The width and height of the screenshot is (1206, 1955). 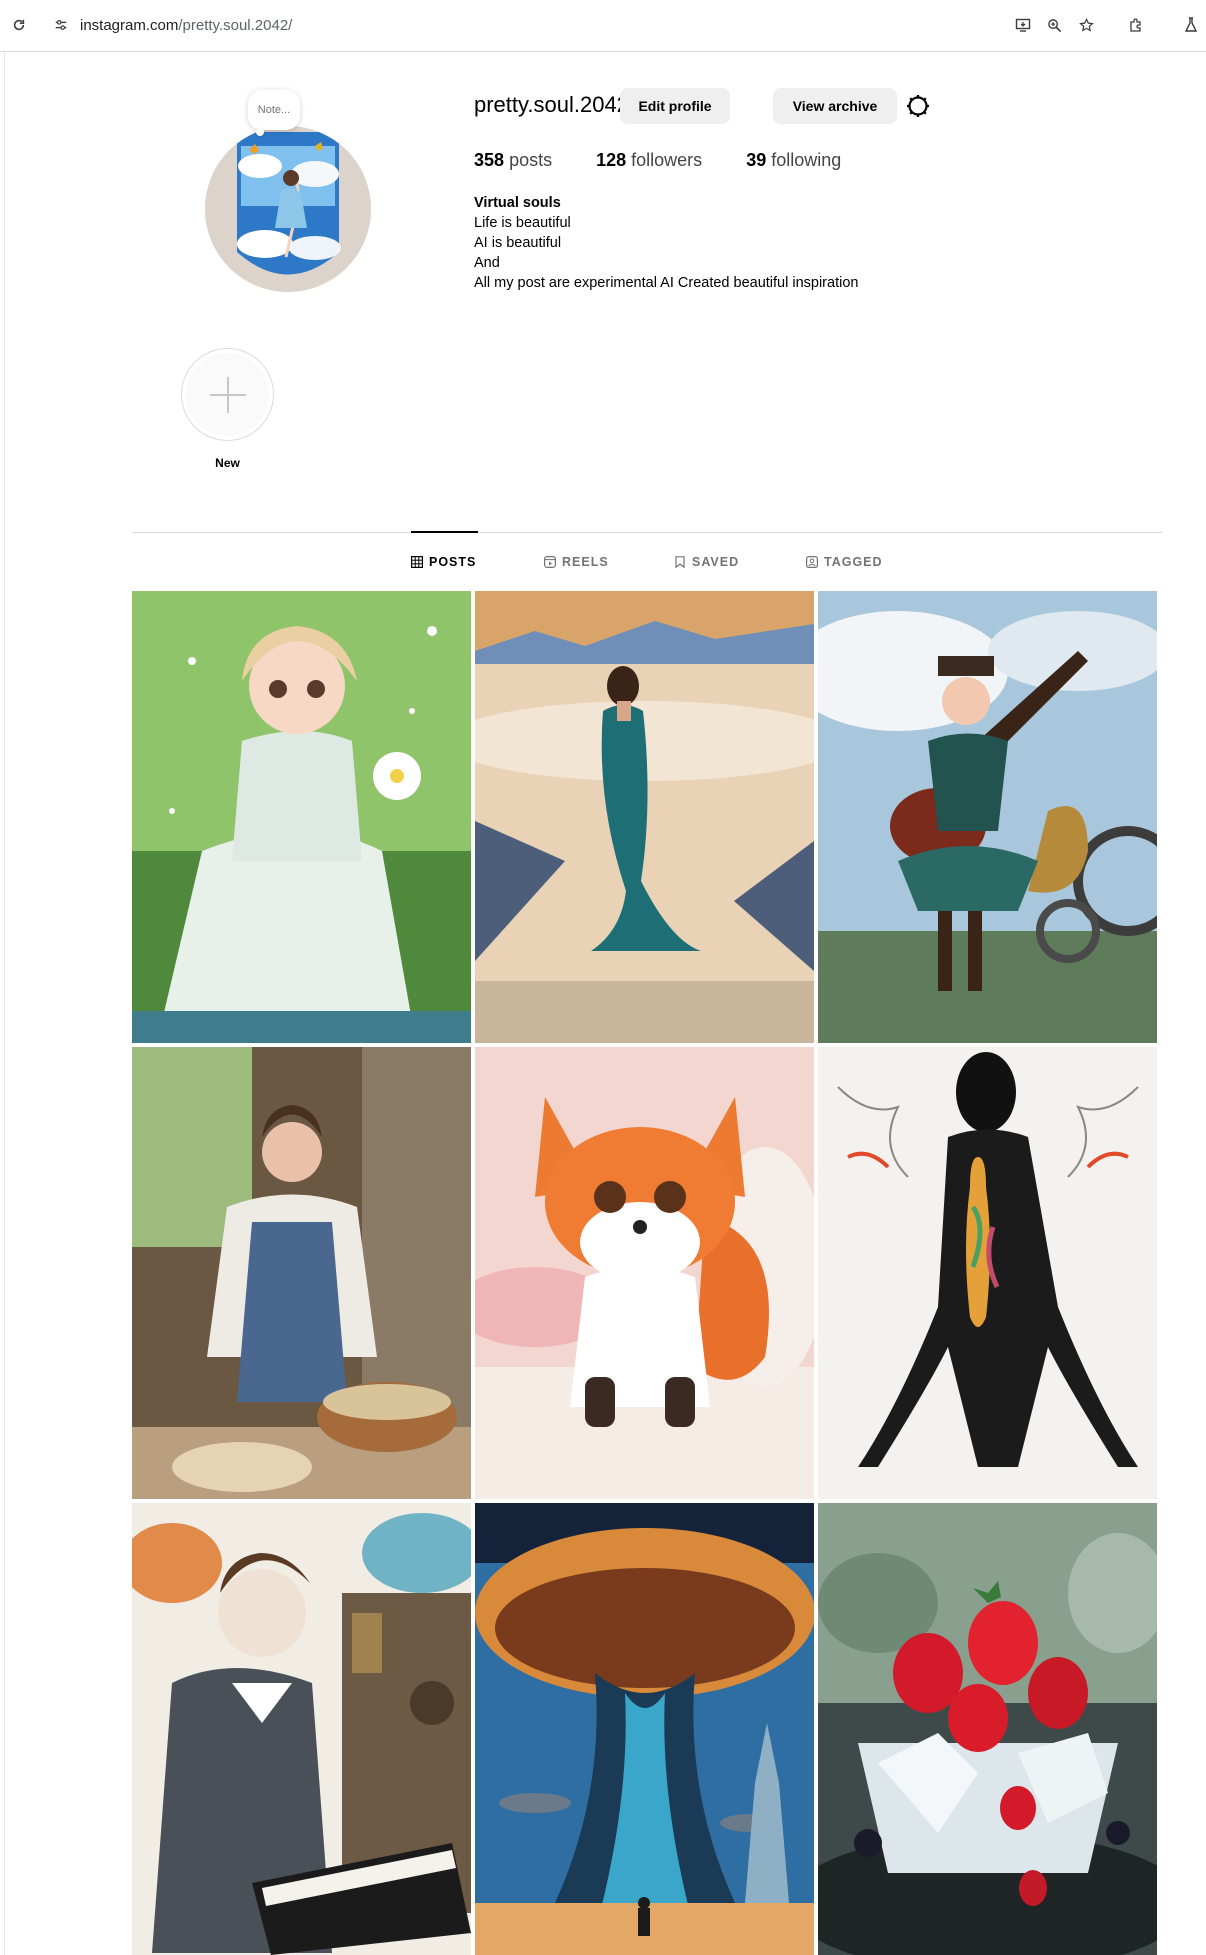 I want to click on tab-saved-label: SAVED, so click(x=716, y=562).